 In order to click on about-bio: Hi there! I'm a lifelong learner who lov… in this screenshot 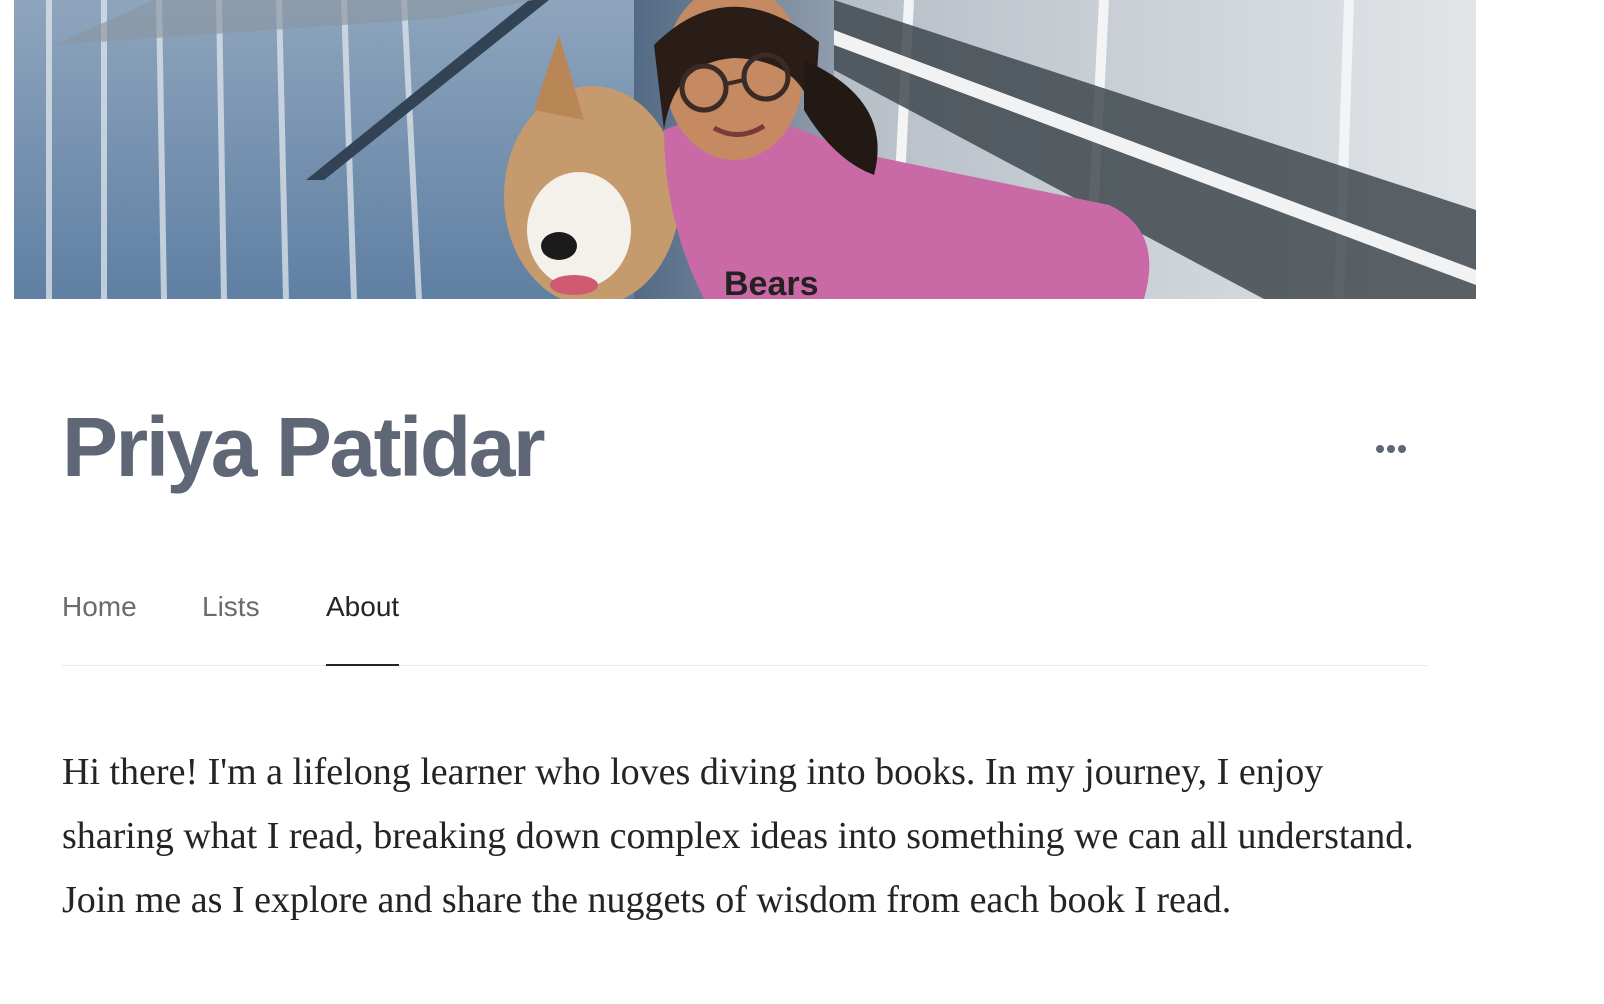, I will do `click(738, 836)`.